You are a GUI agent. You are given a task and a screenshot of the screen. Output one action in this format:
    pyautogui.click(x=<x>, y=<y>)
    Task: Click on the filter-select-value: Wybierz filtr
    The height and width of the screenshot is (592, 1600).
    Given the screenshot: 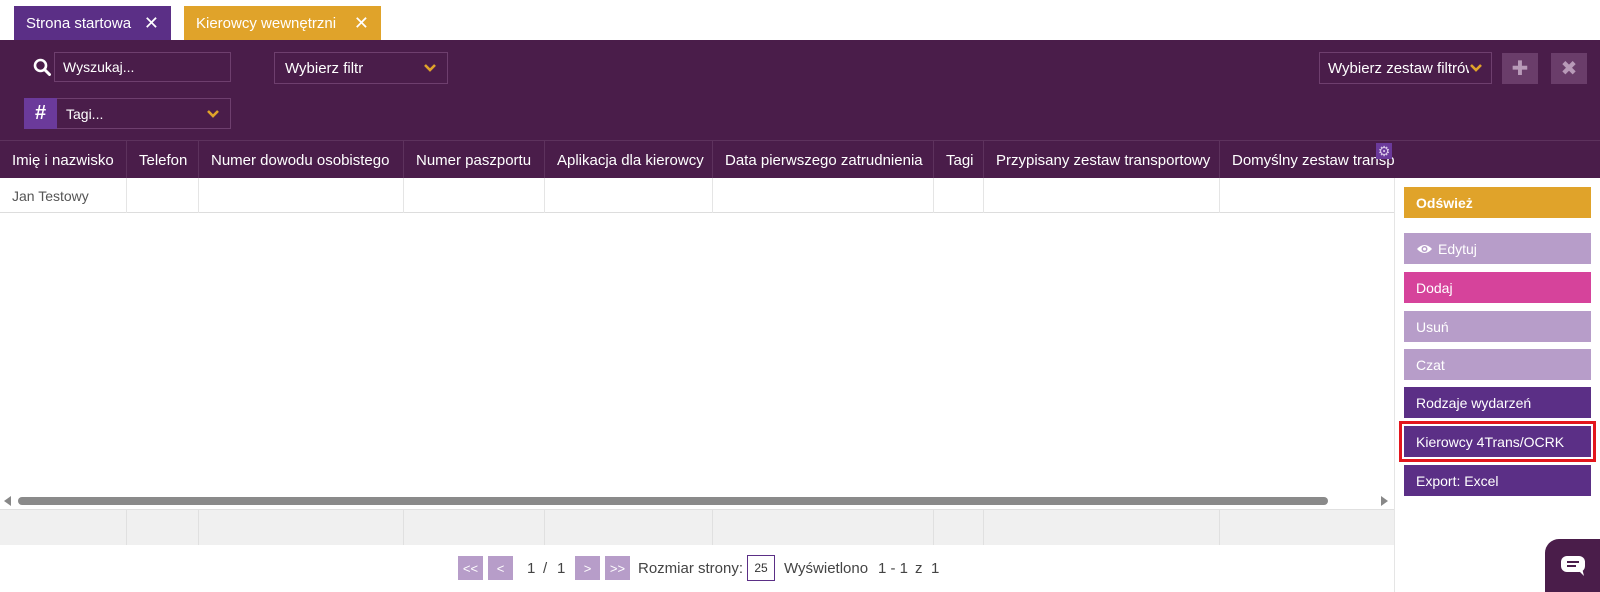 What is the action you would take?
    pyautogui.click(x=324, y=68)
    